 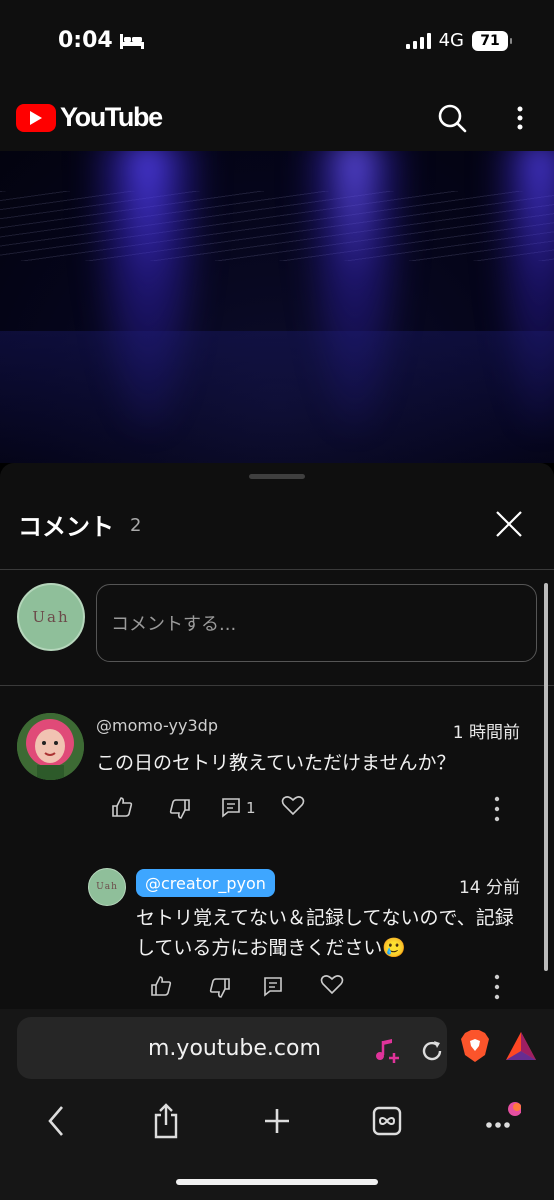 I want to click on search-icon, so click(x=452, y=118).